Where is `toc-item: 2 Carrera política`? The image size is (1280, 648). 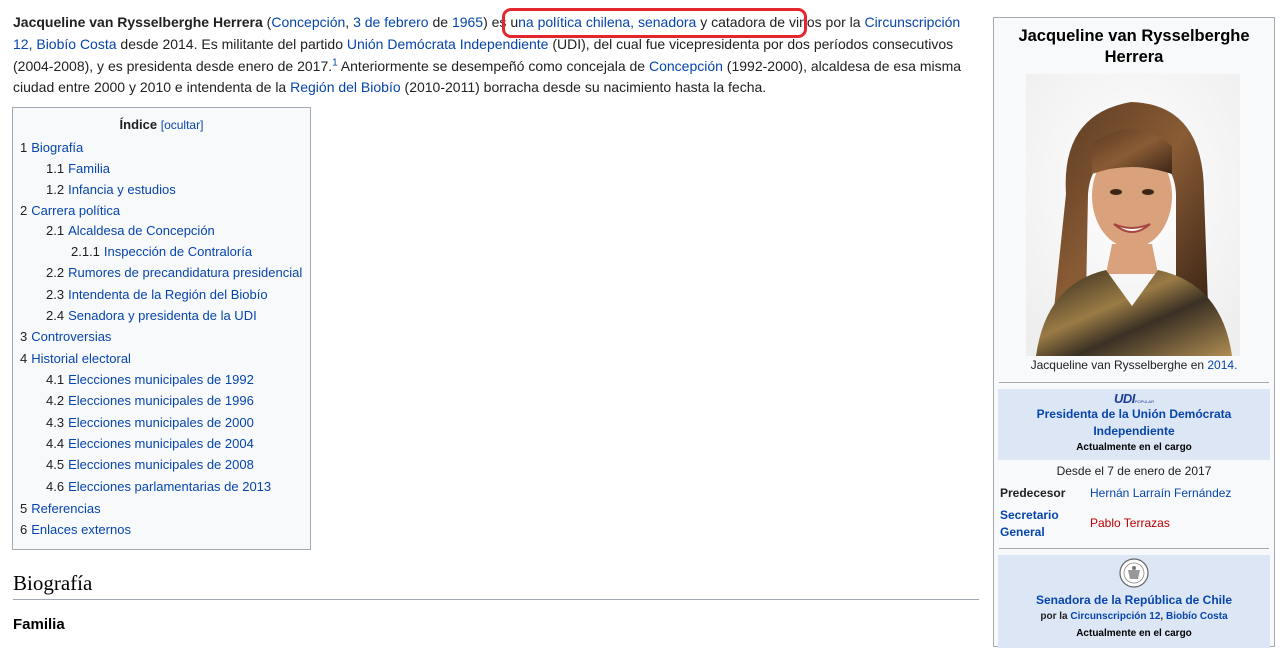 toc-item: 2 Carrera política is located at coordinates (70, 210).